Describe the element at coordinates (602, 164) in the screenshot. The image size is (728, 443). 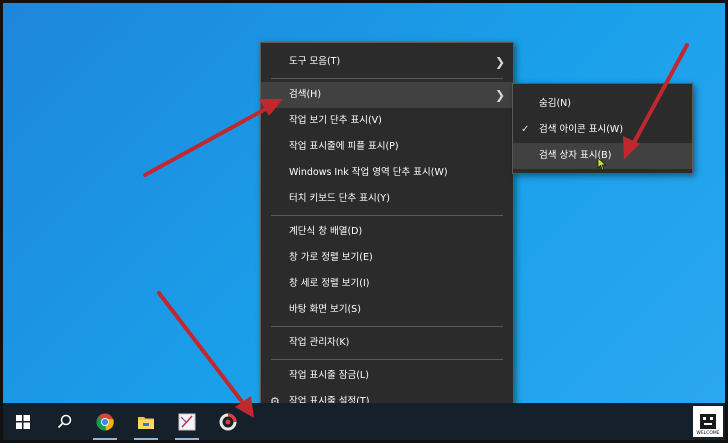
I see `mouse-cursor-icon` at that location.